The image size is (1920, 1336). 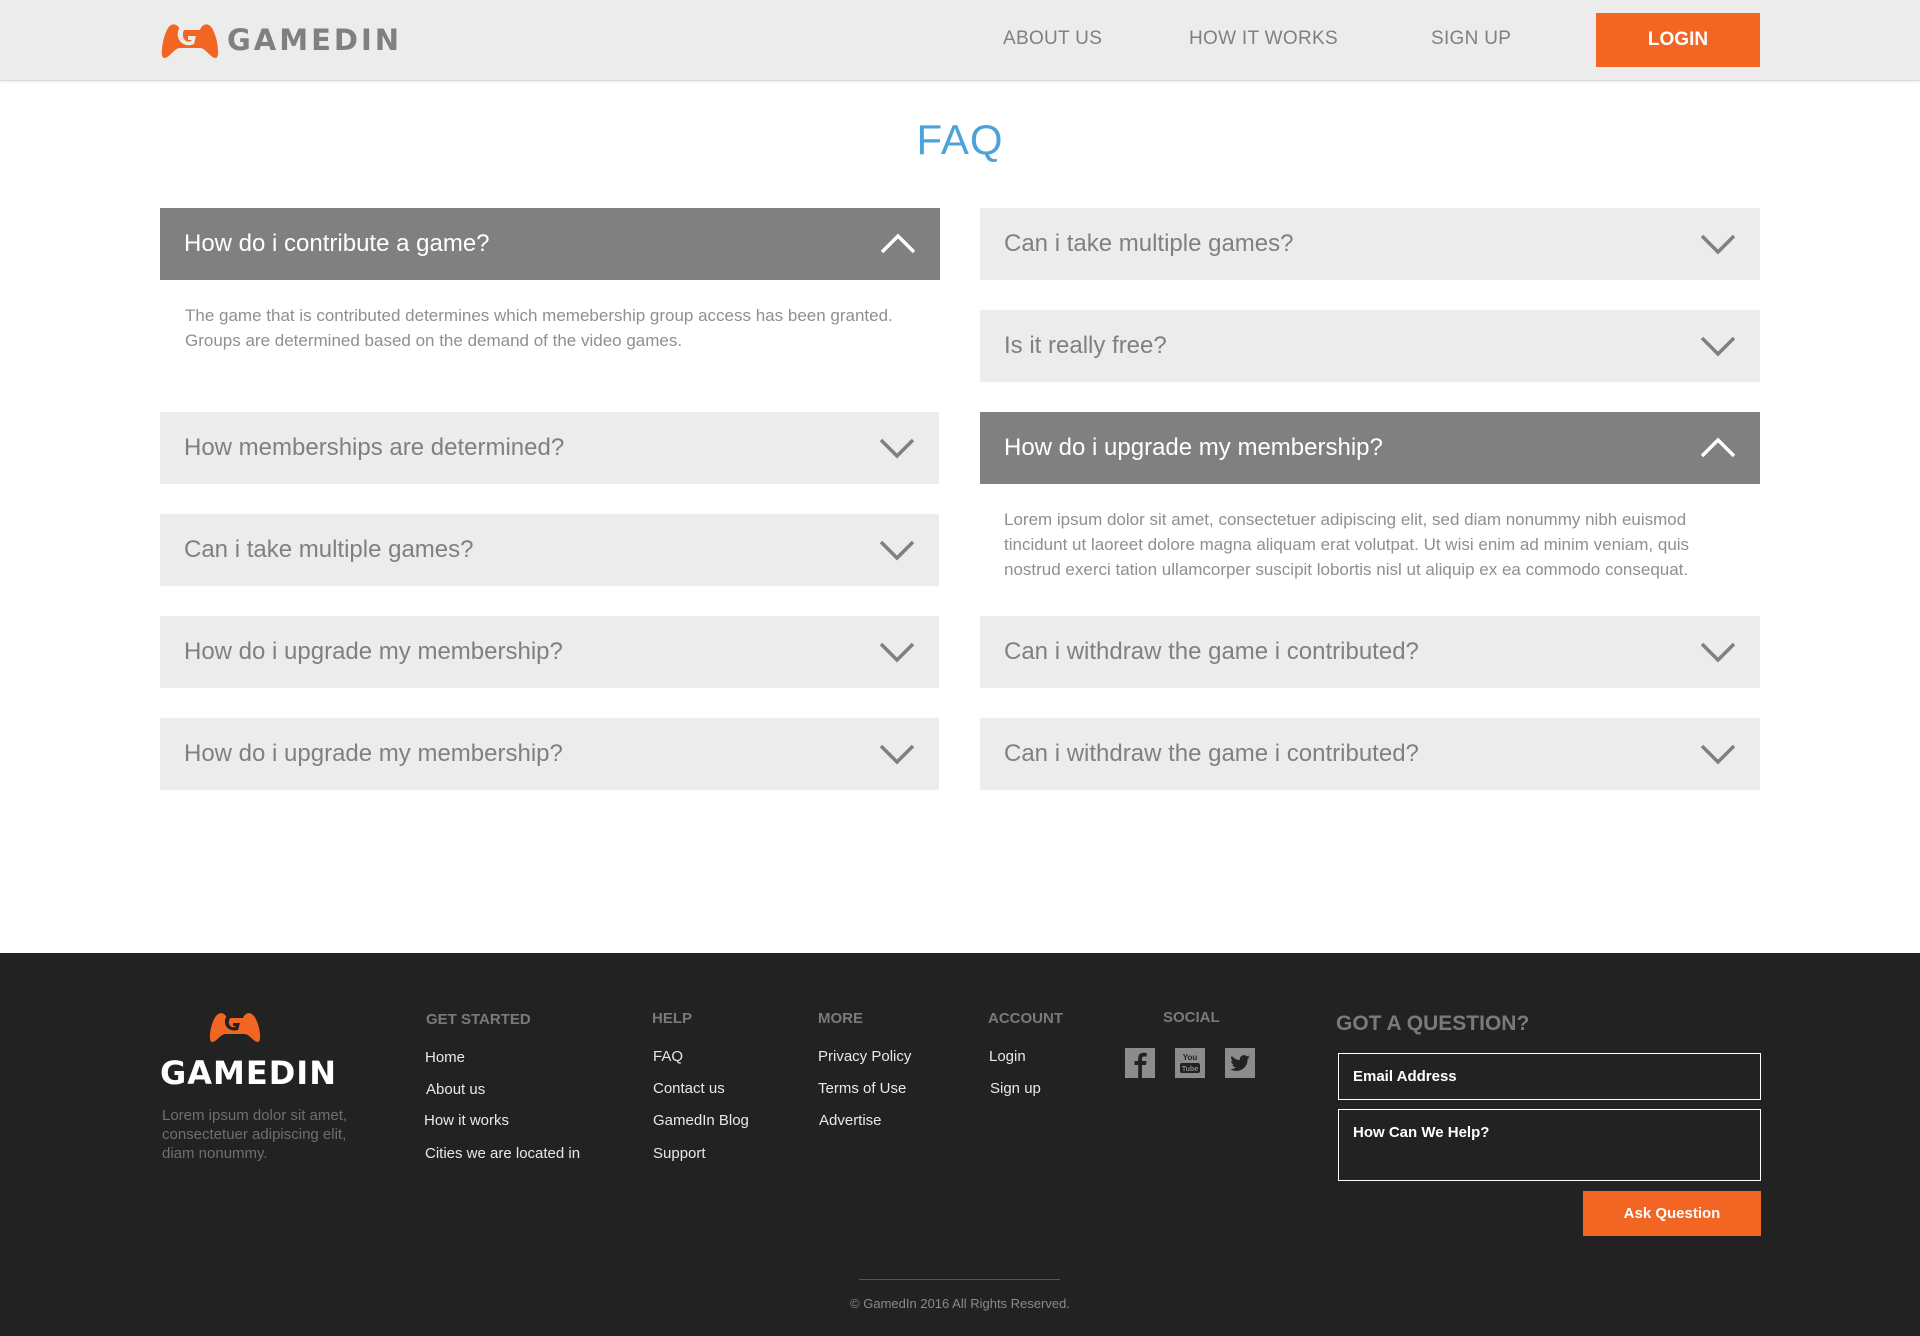 What do you see at coordinates (248, 1073) in the screenshot?
I see `footer-logo-text: GAMEDIN` at bounding box center [248, 1073].